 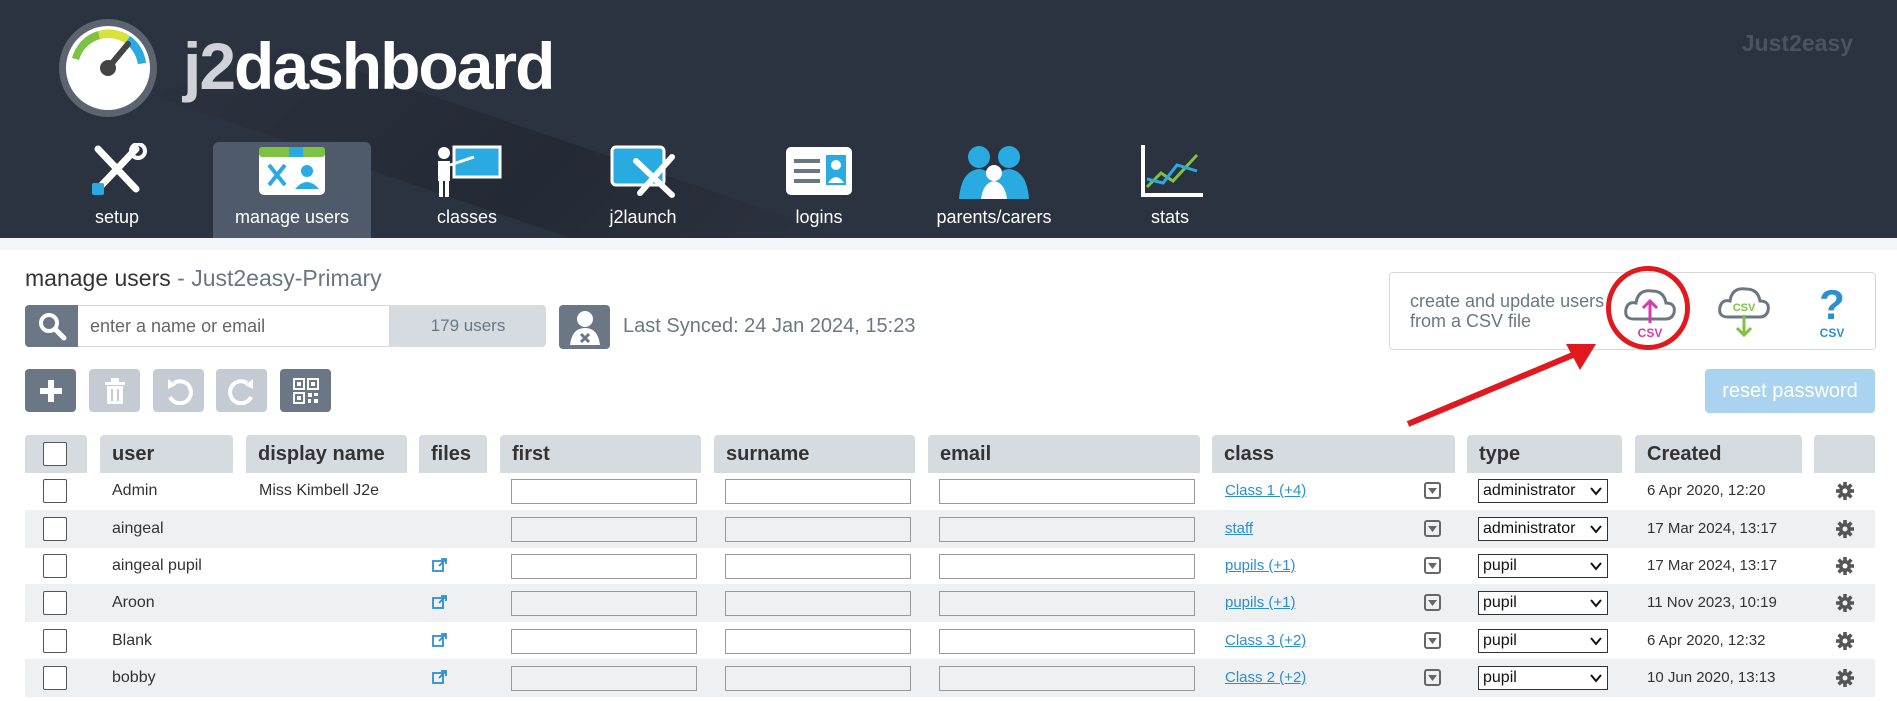 I want to click on plus-icon, so click(x=50, y=390).